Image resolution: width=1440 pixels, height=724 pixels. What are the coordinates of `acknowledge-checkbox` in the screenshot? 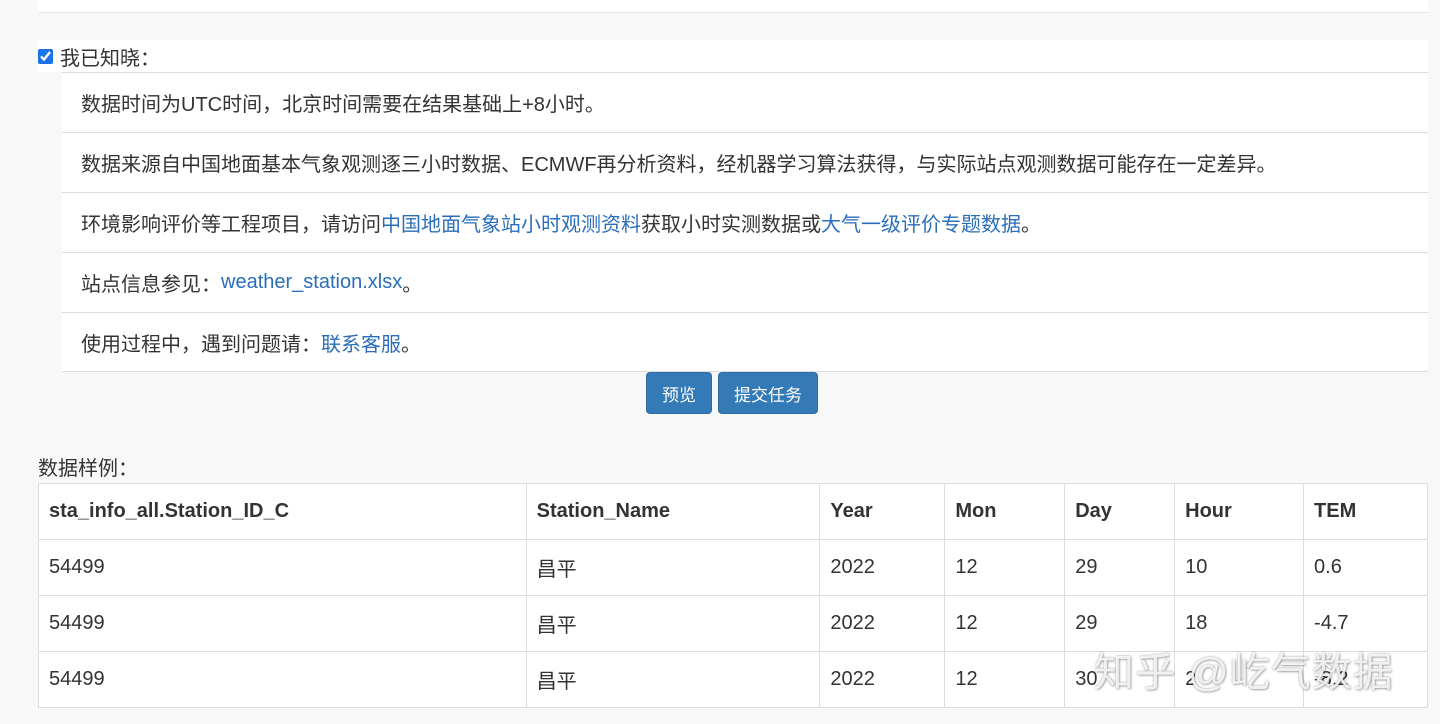 It's located at (45, 56).